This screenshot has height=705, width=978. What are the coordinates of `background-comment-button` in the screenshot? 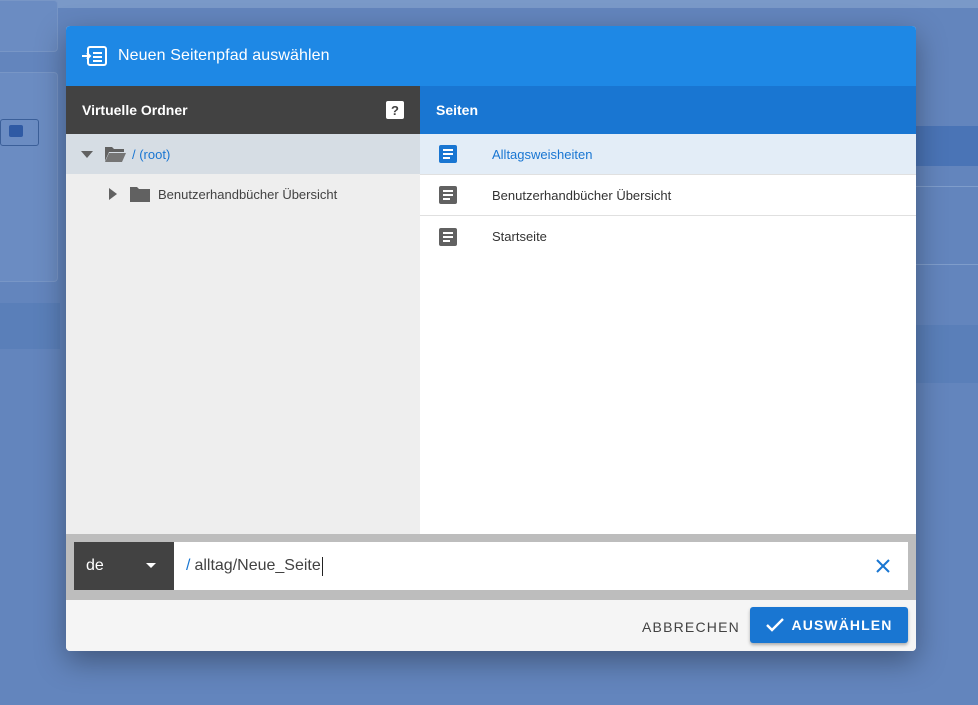 It's located at (19, 132).